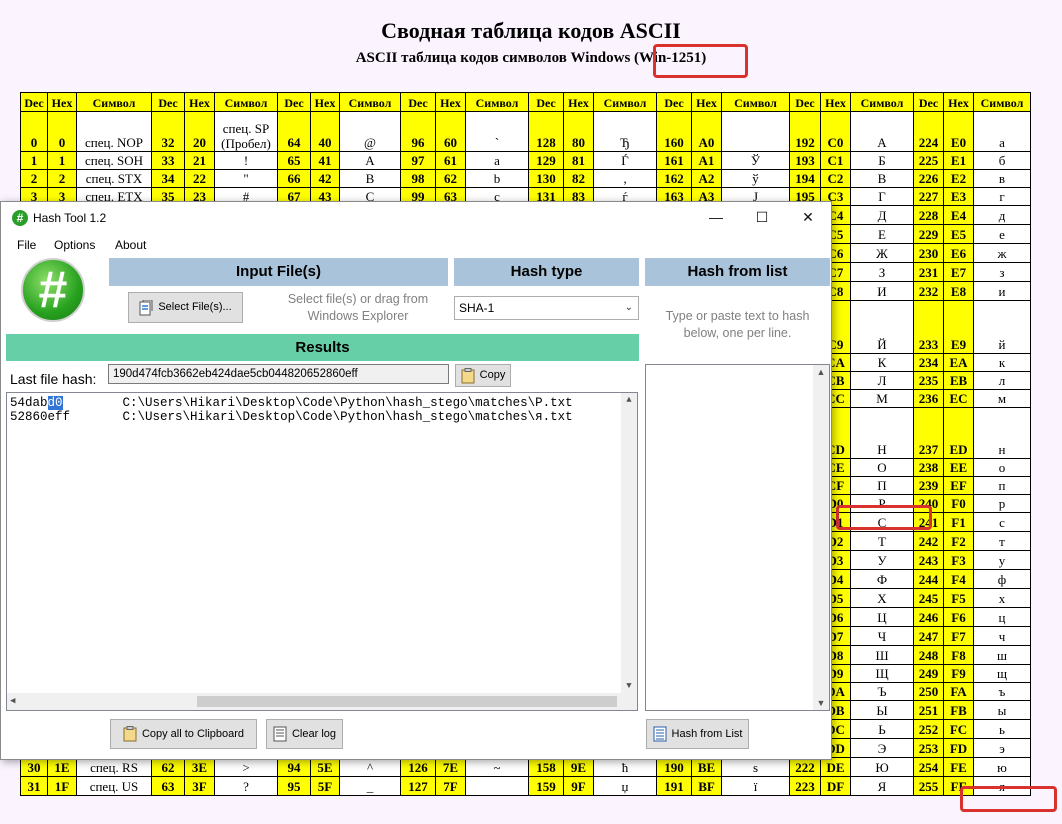  Describe the element at coordinates (168, 160) in the screenshot. I see `table-cell: 33` at that location.